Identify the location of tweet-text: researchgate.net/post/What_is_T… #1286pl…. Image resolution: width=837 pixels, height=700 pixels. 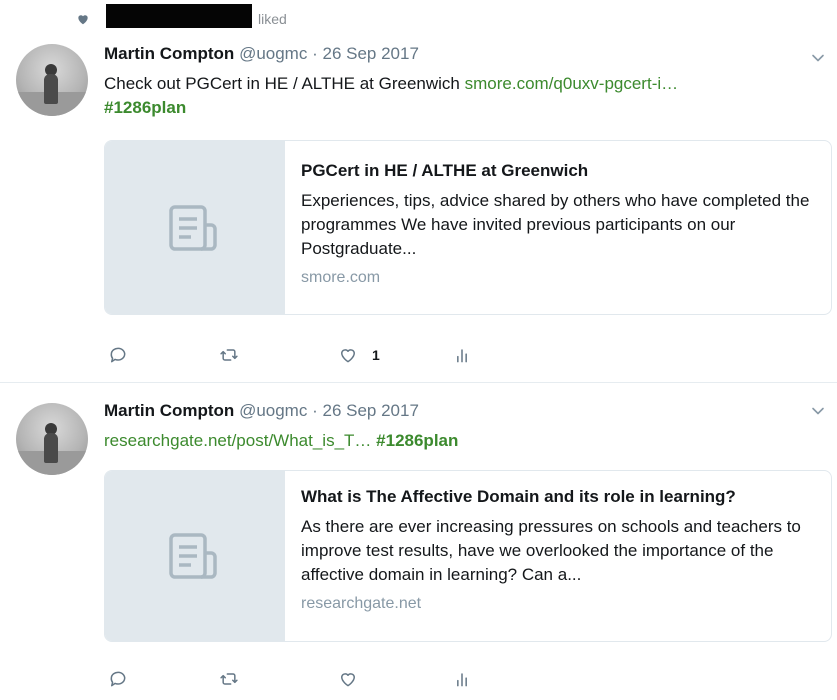
(464, 441).